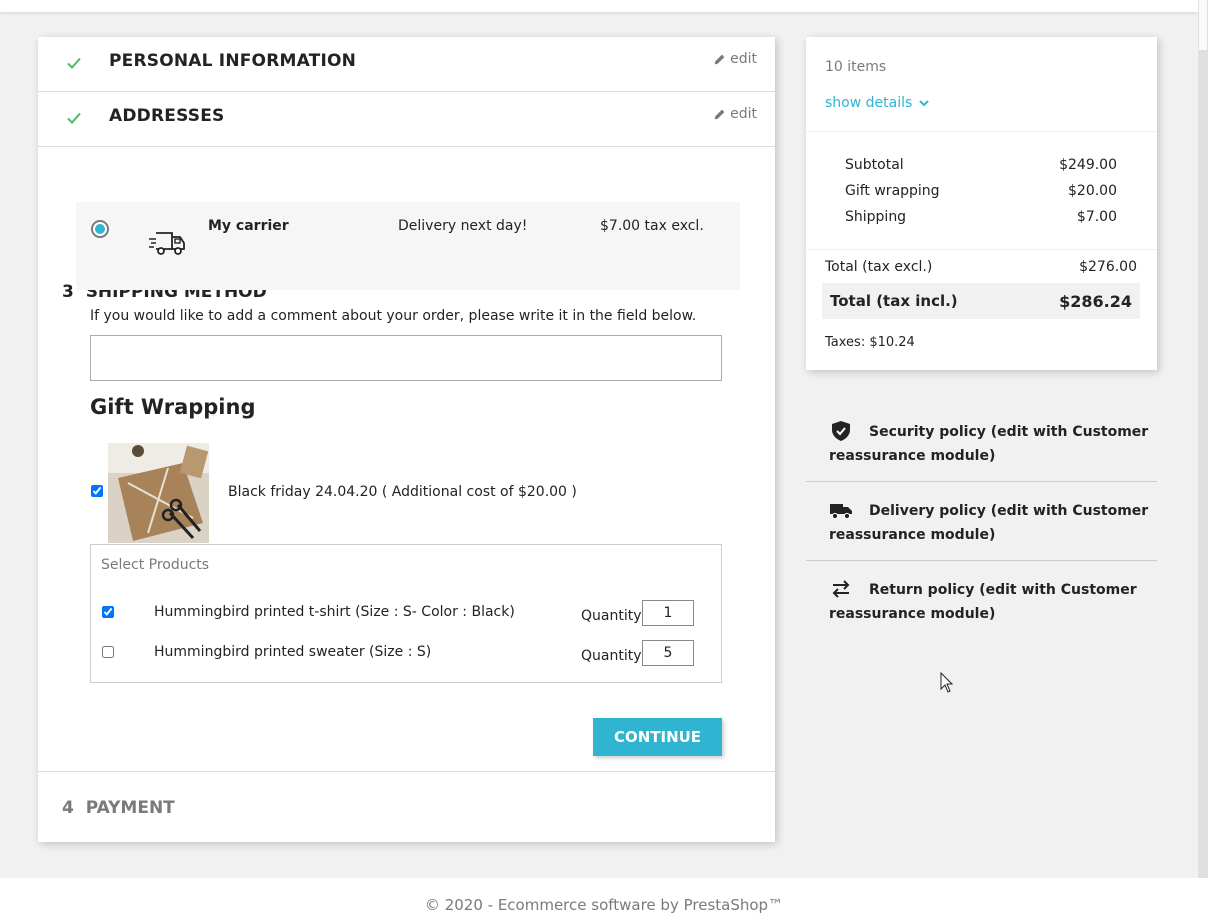 This screenshot has width=1208, height=920. Describe the element at coordinates (874, 165) in the screenshot. I see `line-label: Subtotal` at that location.